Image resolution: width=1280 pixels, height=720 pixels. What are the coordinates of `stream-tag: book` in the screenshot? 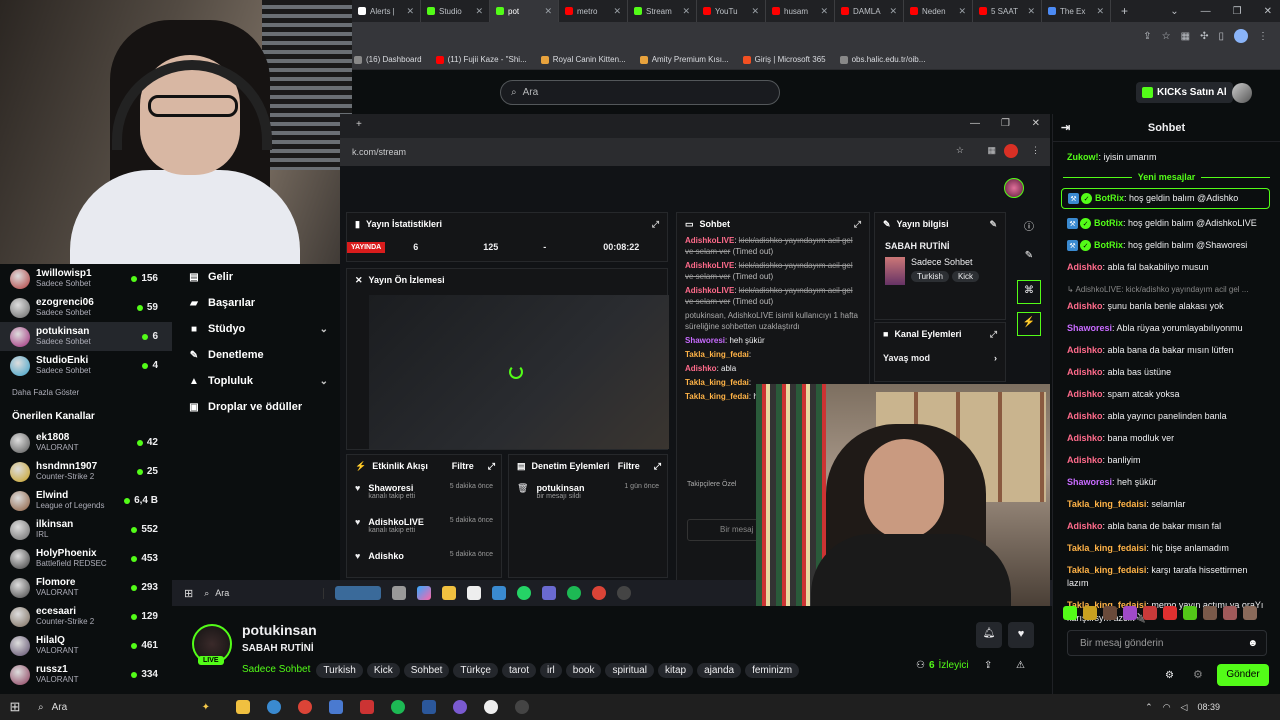 It's located at (583, 670).